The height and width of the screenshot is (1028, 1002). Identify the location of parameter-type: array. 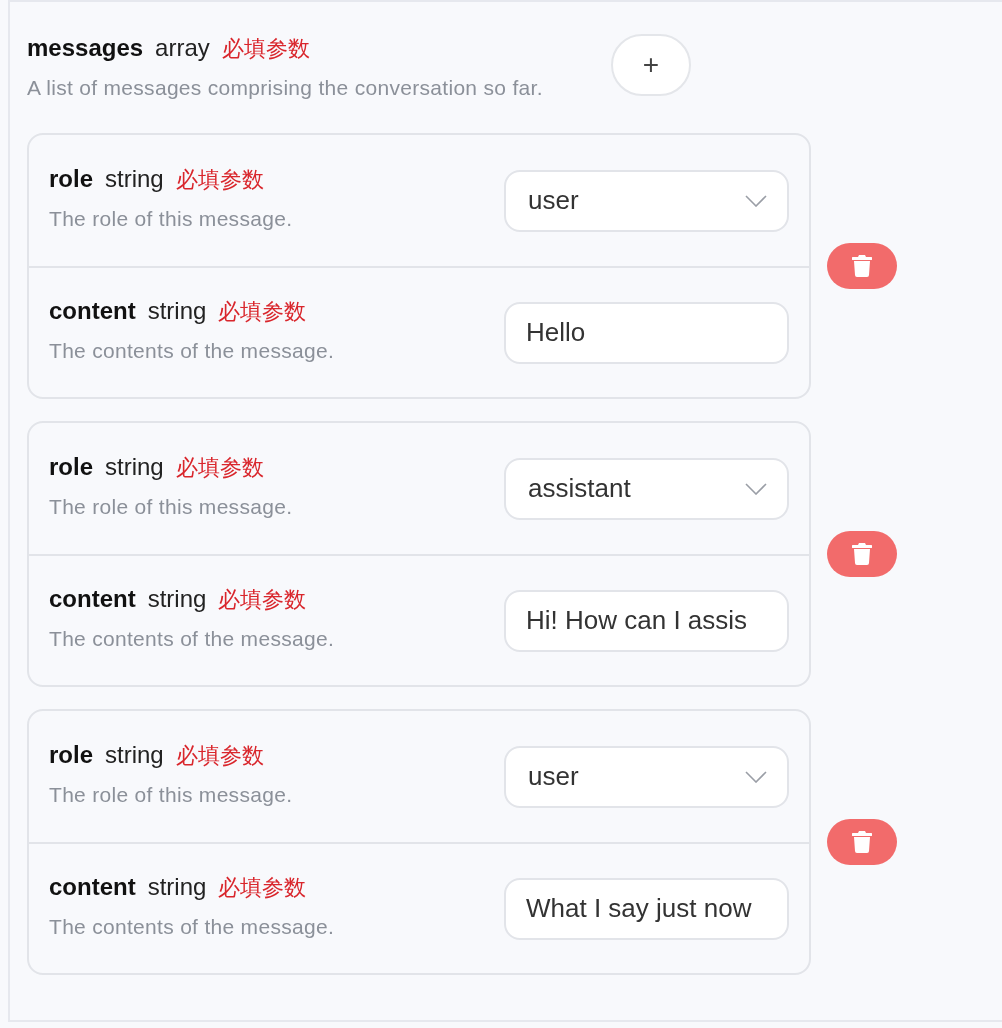
(182, 48).